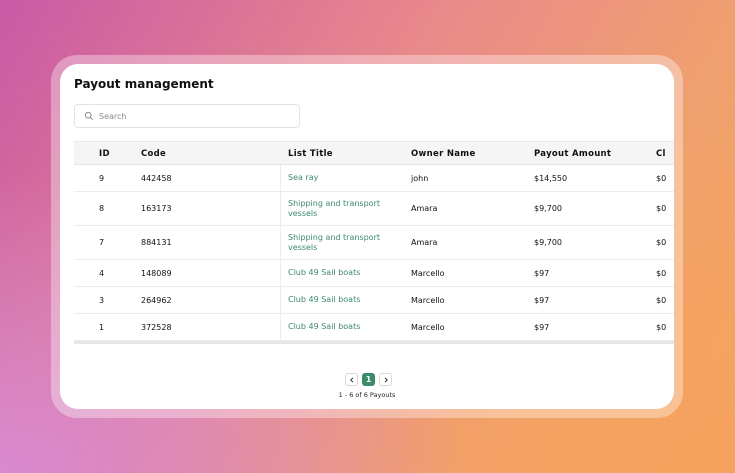 Image resolution: width=735 pixels, height=473 pixels. Describe the element at coordinates (572, 154) in the screenshot. I see `column-header-payout-amount: Payout Amount` at that location.